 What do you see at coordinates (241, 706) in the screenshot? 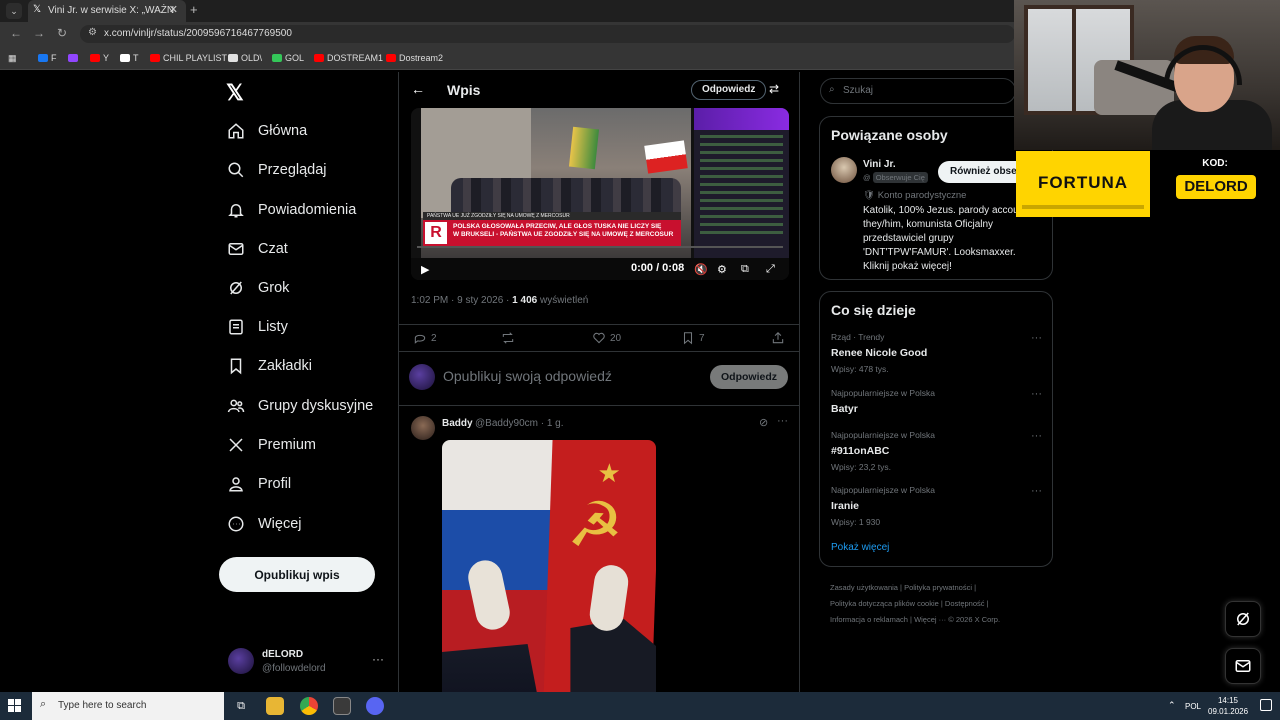
I see `task-view-icon: ⧉` at bounding box center [241, 706].